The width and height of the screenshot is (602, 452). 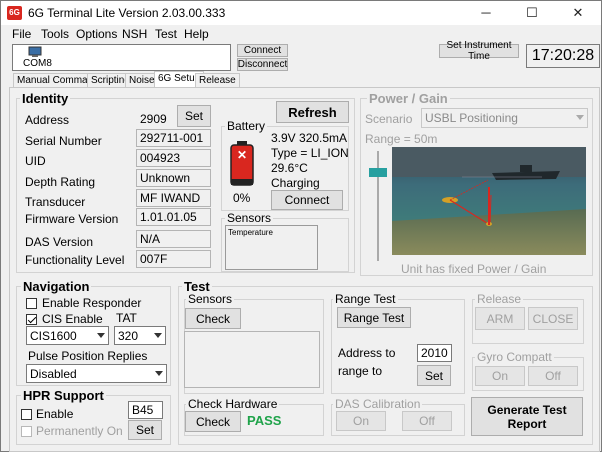 What do you see at coordinates (26, 431) in the screenshot?
I see `permanently-on-checkbox` at bounding box center [26, 431].